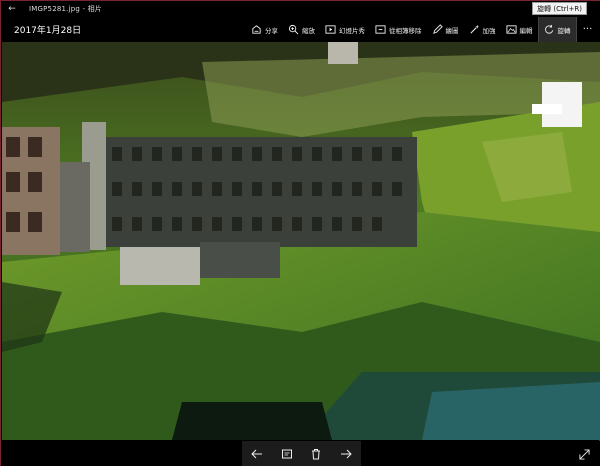 The height and width of the screenshot is (466, 600). What do you see at coordinates (526, 30) in the screenshot?
I see `edit-label: 編輯` at bounding box center [526, 30].